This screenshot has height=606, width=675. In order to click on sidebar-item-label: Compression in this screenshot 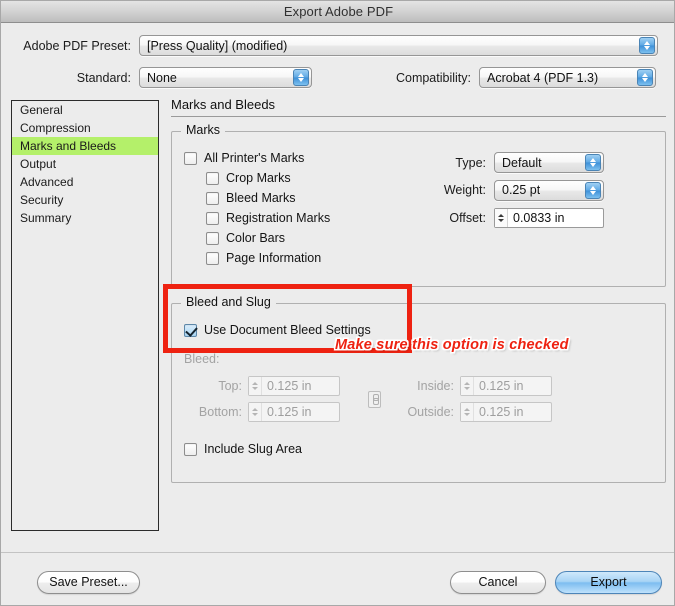, I will do `click(55, 128)`.